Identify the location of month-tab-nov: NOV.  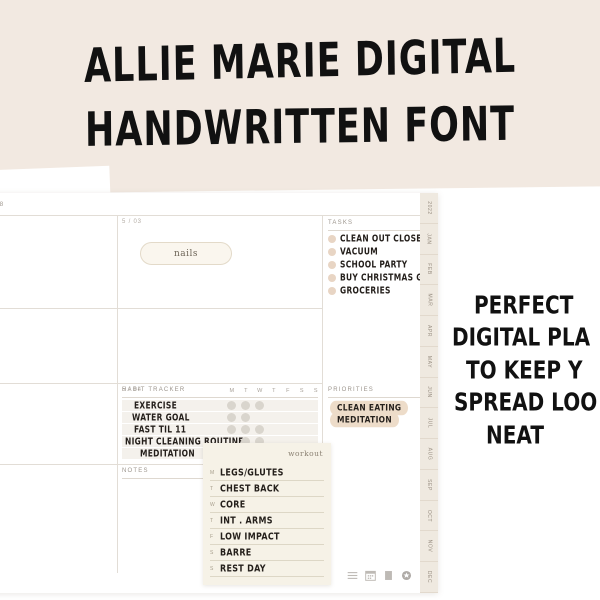
(429, 547).